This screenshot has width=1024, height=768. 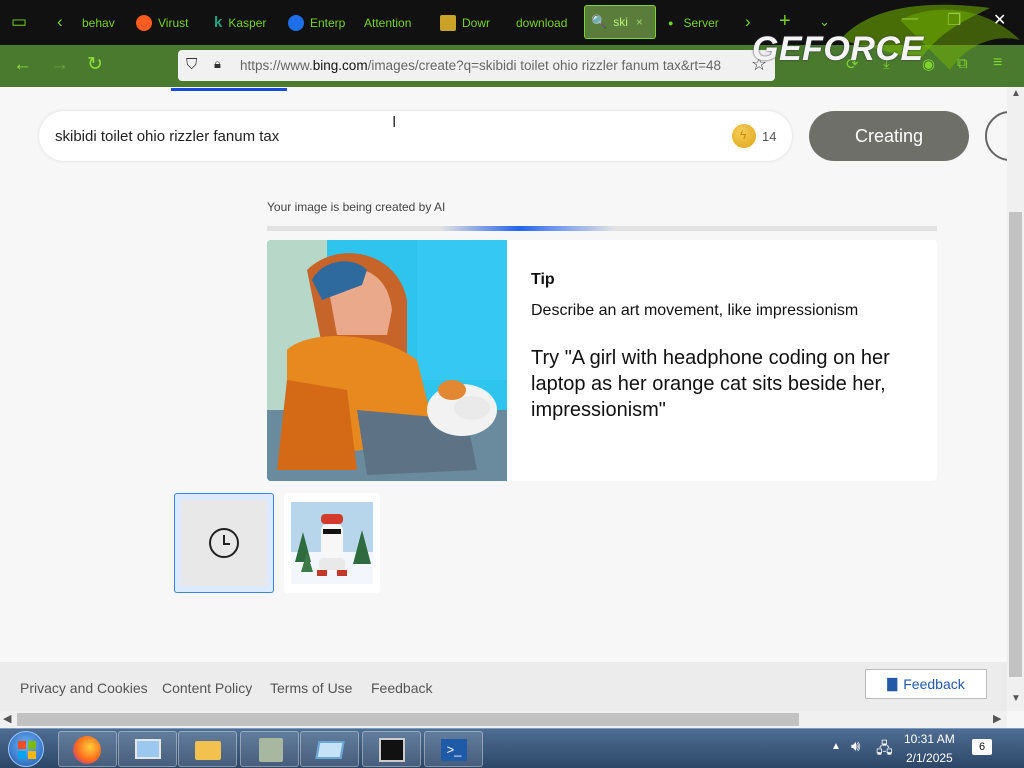 I want to click on app-window-icon, so click(x=330, y=750).